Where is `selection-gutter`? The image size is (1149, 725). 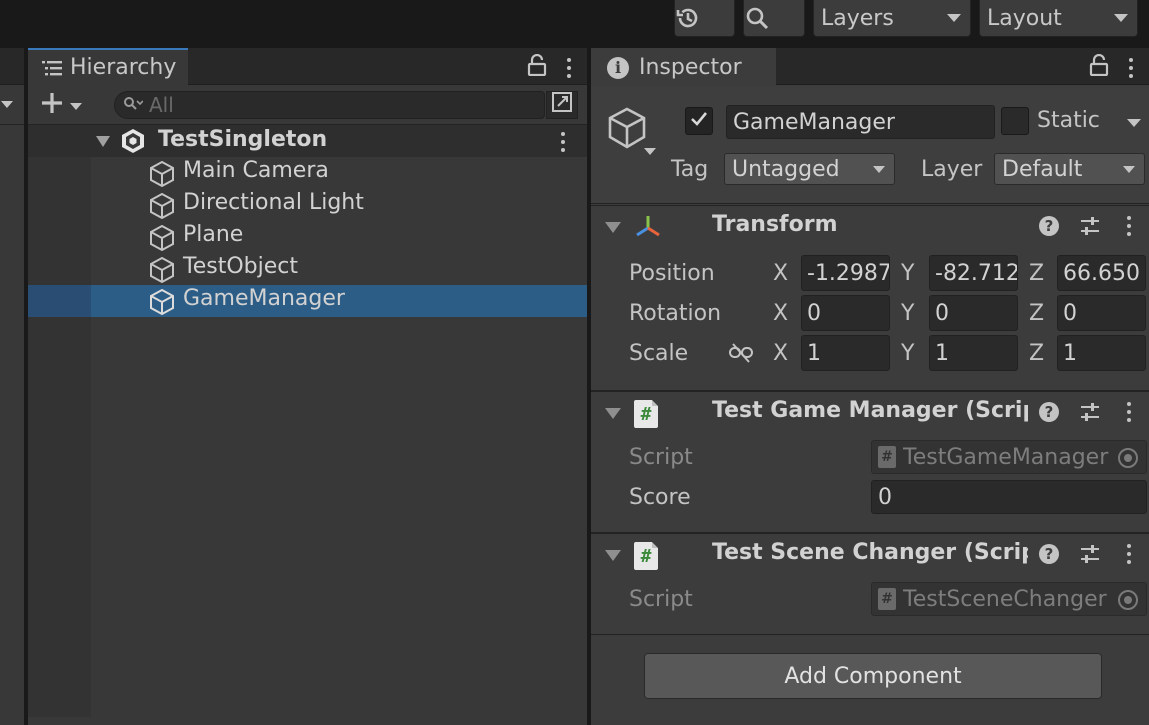 selection-gutter is located at coordinates (59, 301).